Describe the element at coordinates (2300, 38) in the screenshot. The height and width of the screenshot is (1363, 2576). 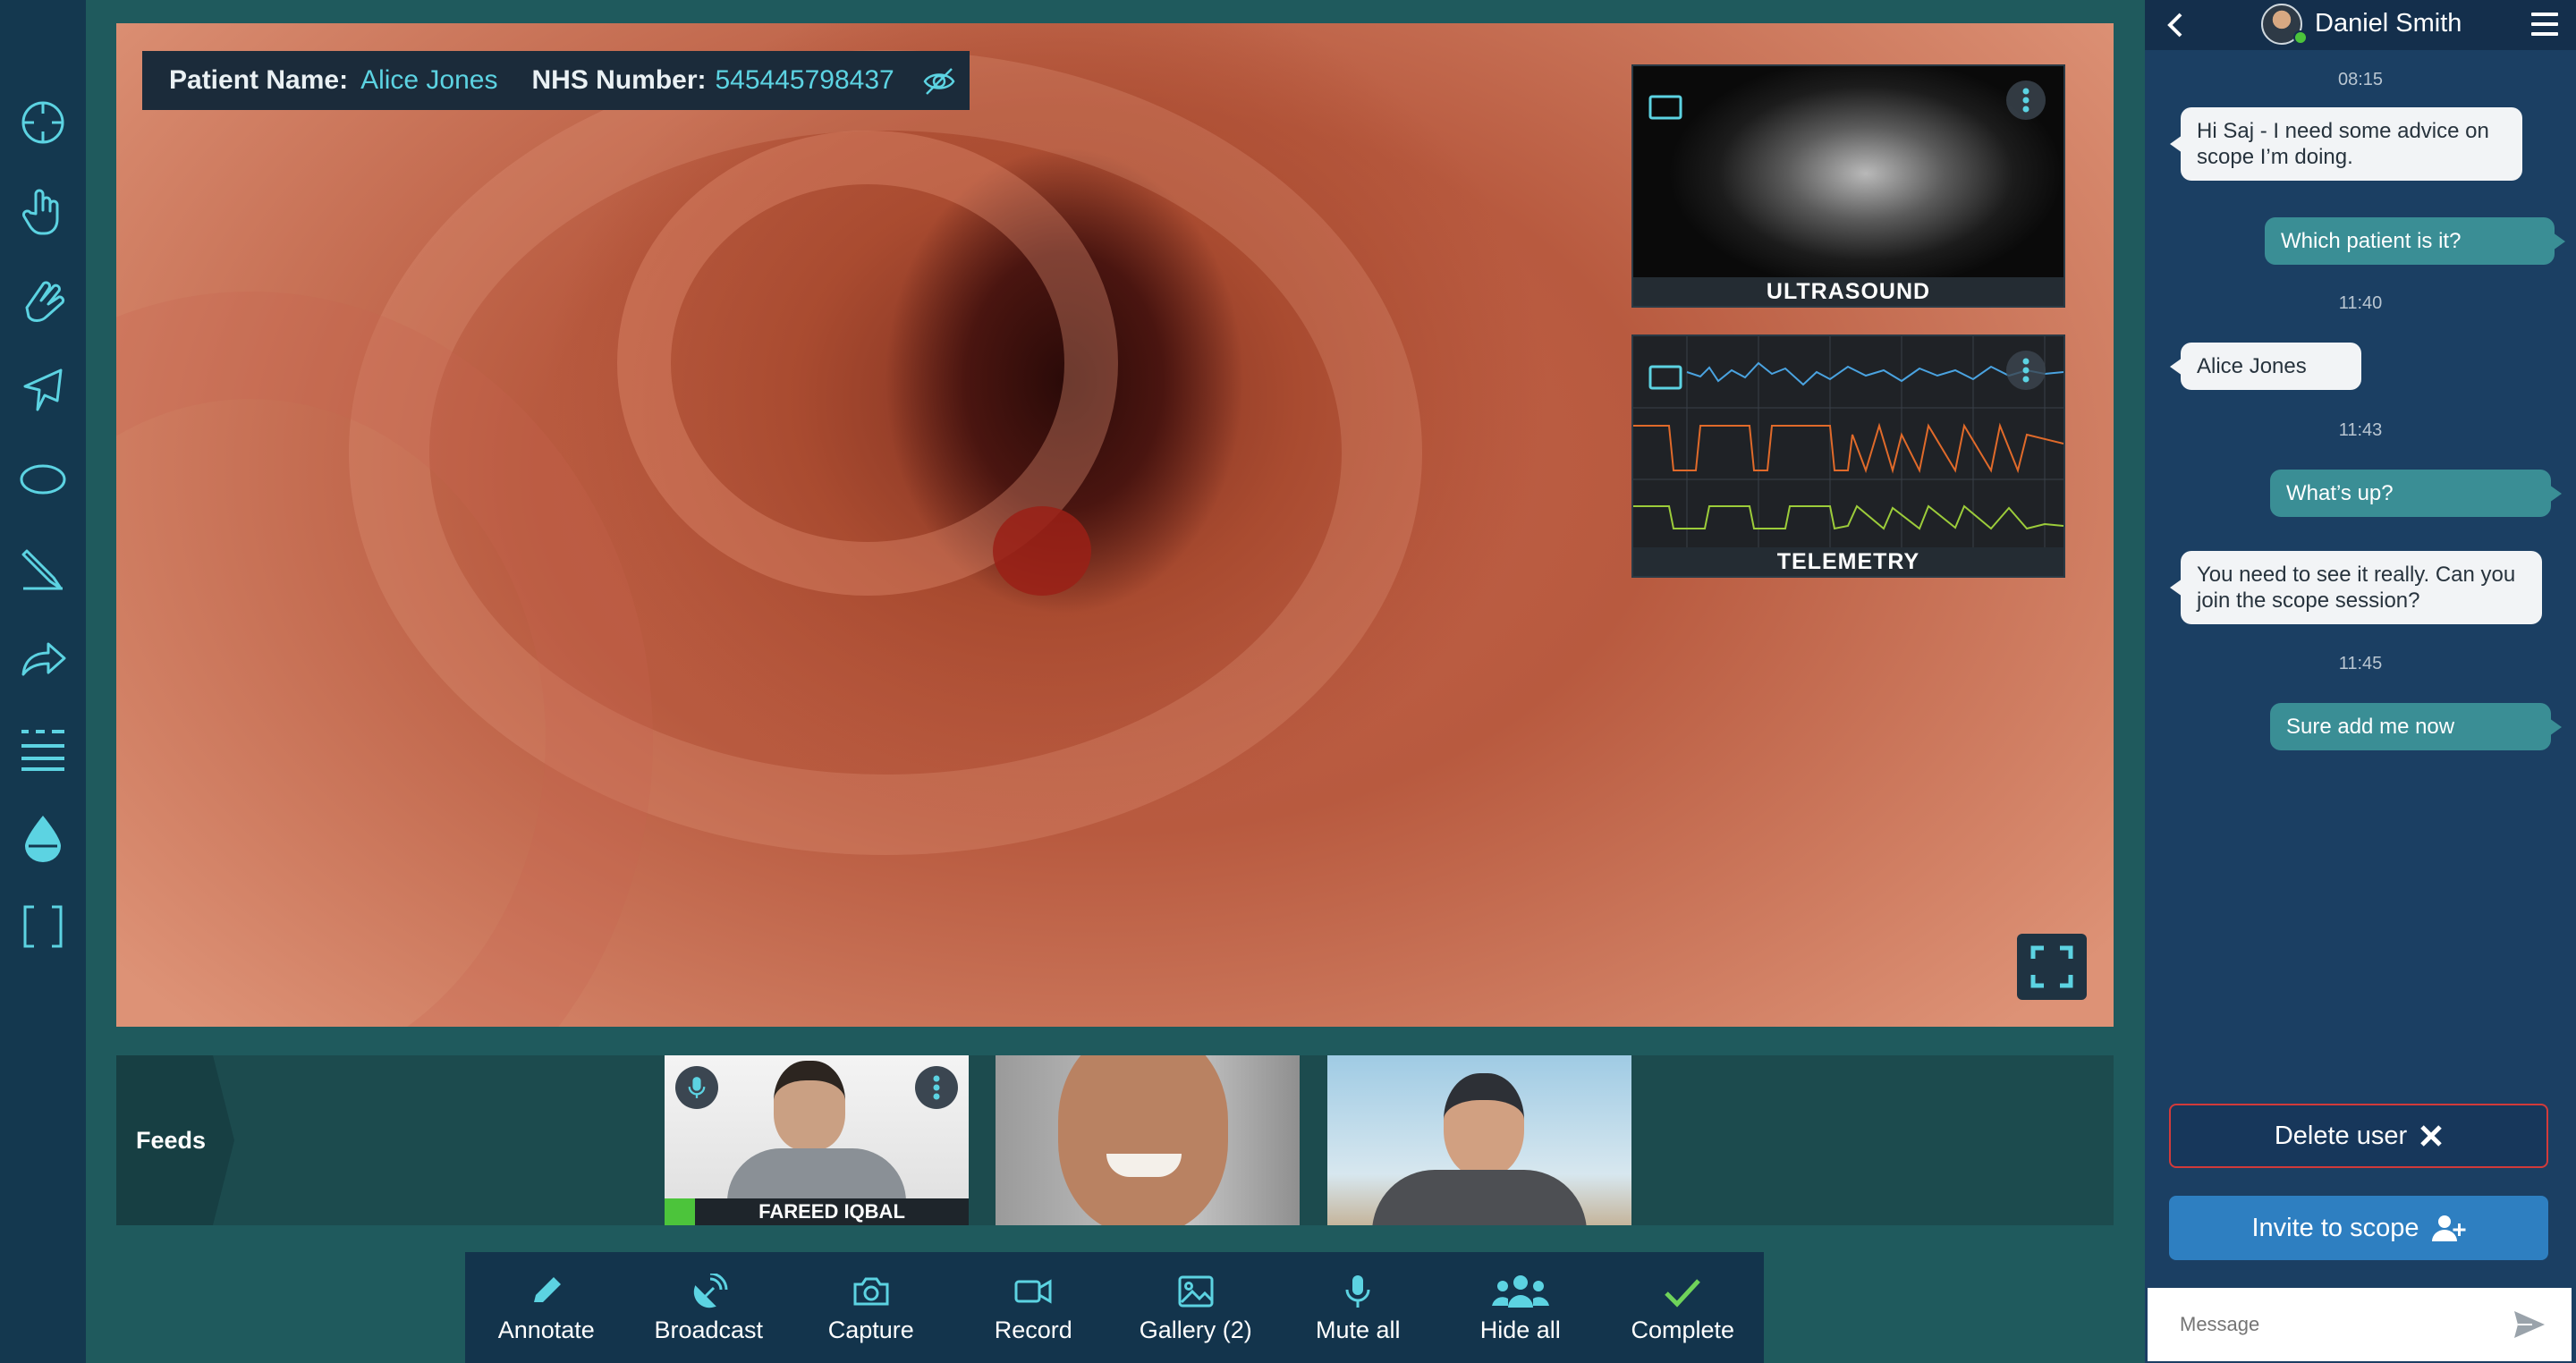
I see `online-status-dot` at that location.